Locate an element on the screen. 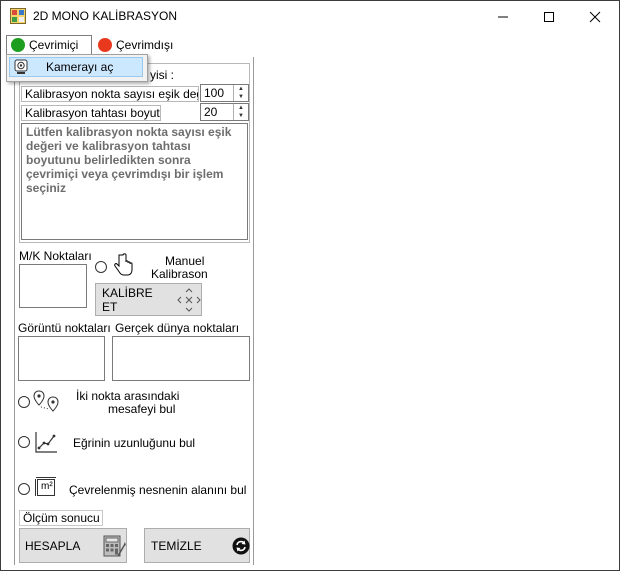 This screenshot has width=620, height=571. window-title: 2D MONO KALİBRASYON is located at coordinates (105, 16).